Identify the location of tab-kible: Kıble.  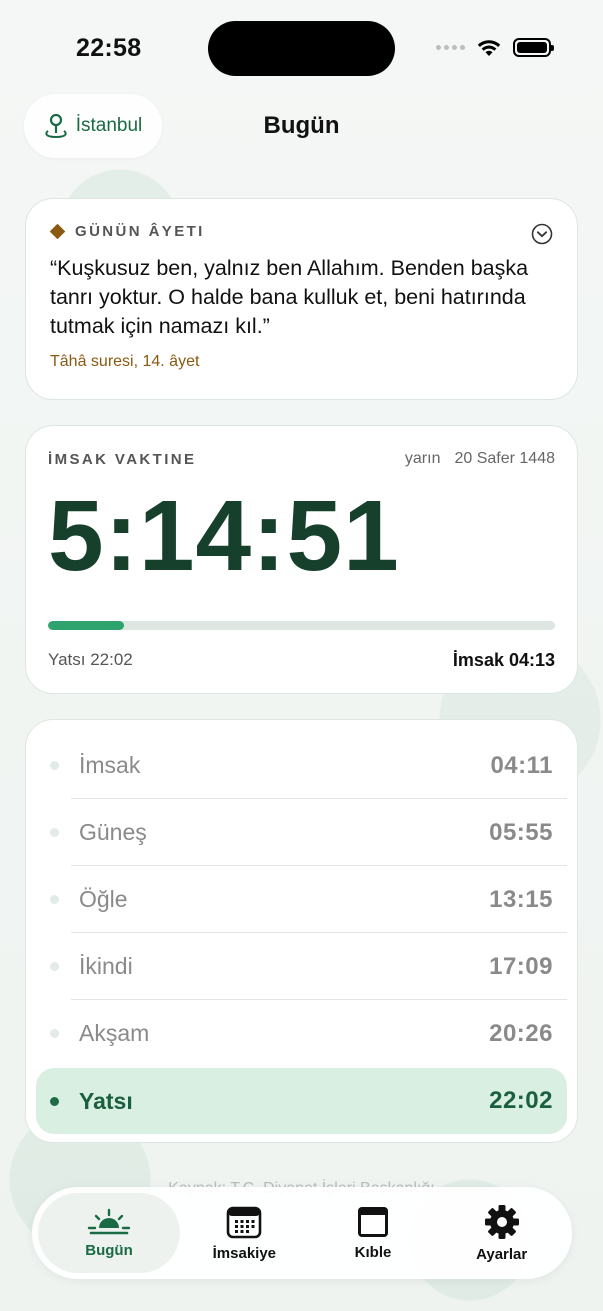
(373, 1233).